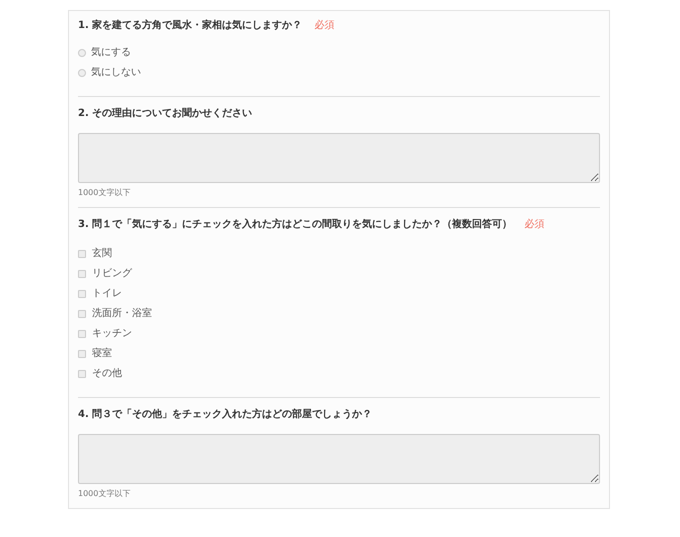 The image size is (680, 537). I want to click on option-label: 洗面所・浴室, so click(122, 313).